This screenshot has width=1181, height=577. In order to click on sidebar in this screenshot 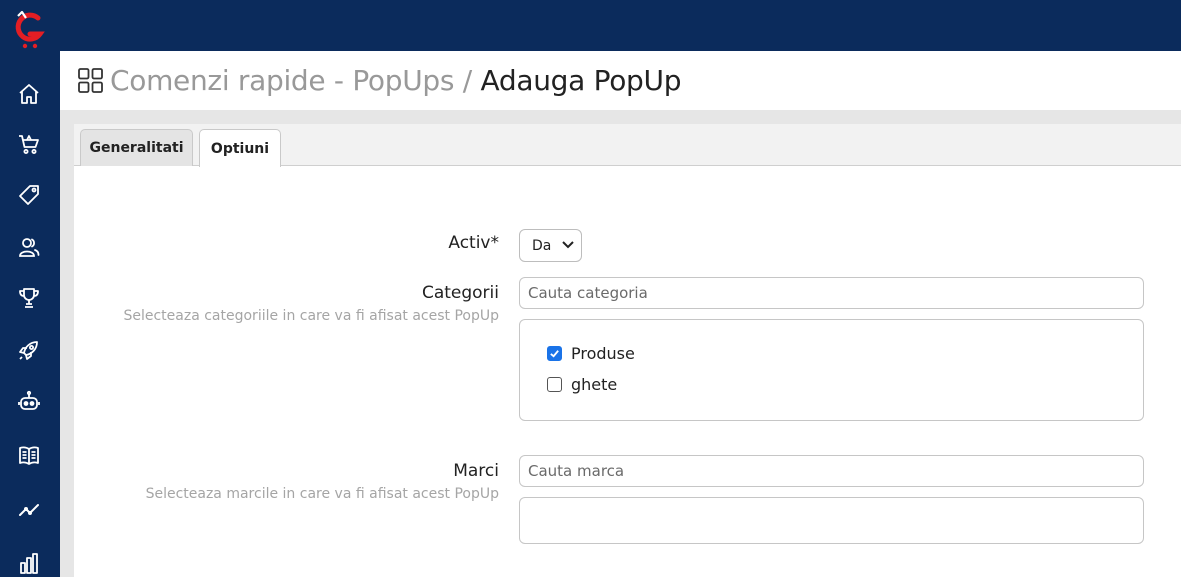, I will do `click(30, 288)`.